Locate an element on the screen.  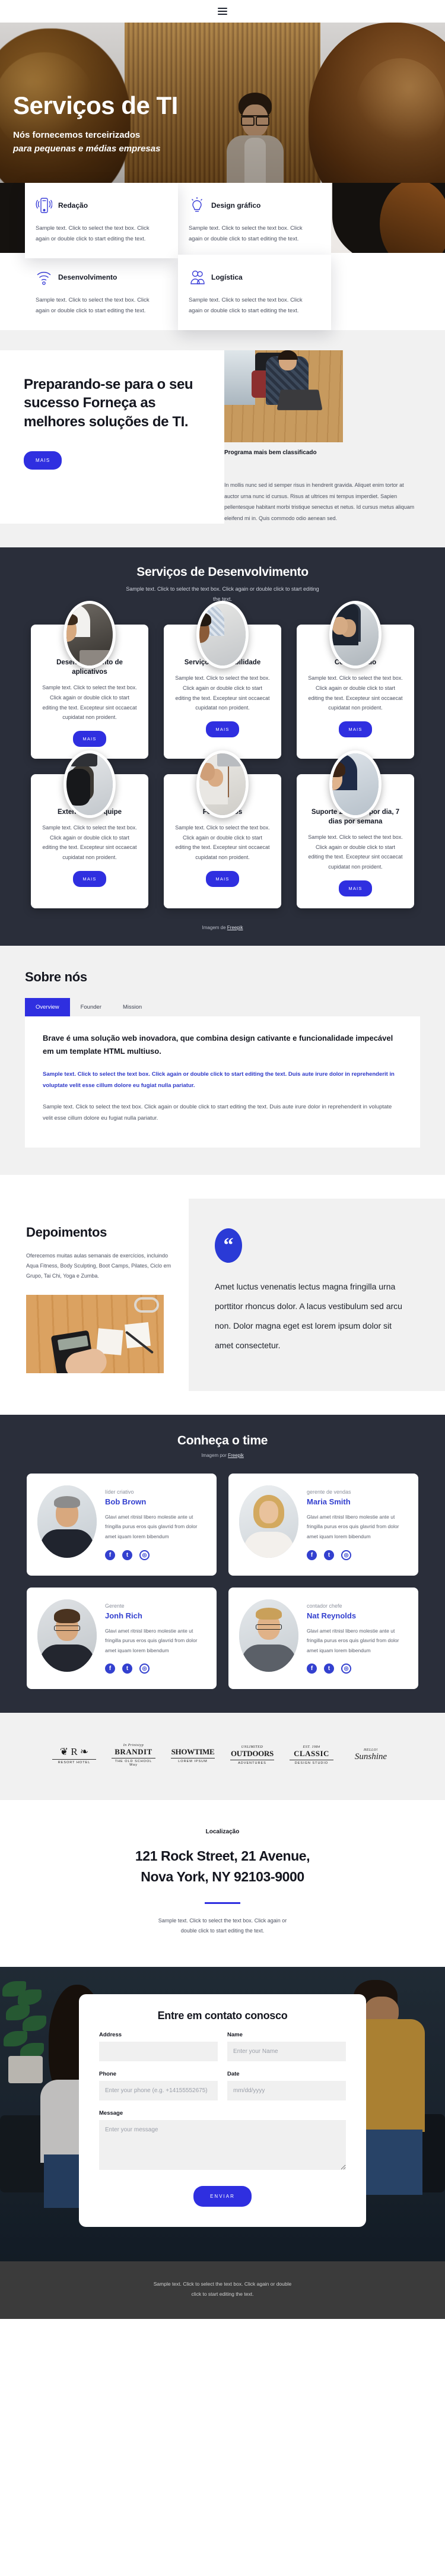
prep-more-button: MAIS is located at coordinates (43, 461).